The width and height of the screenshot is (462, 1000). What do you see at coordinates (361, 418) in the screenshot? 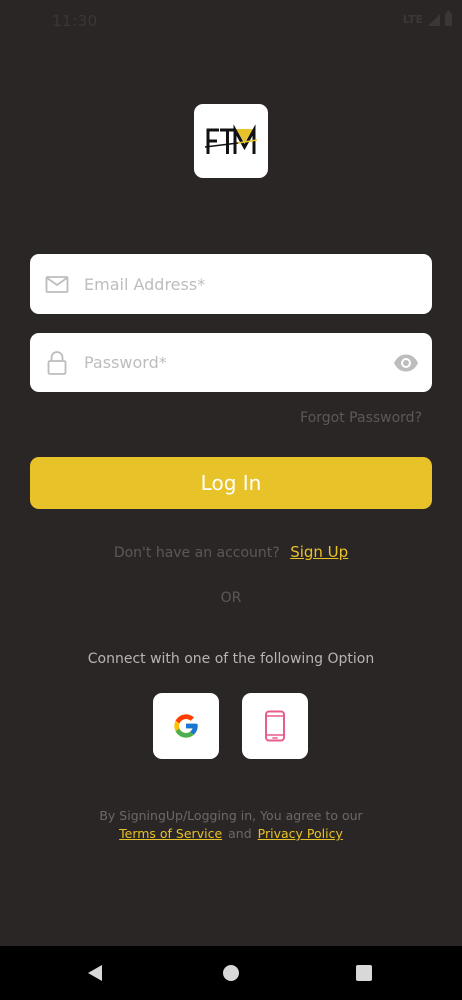
I see `forgot-password-link: Forgot Password?` at bounding box center [361, 418].